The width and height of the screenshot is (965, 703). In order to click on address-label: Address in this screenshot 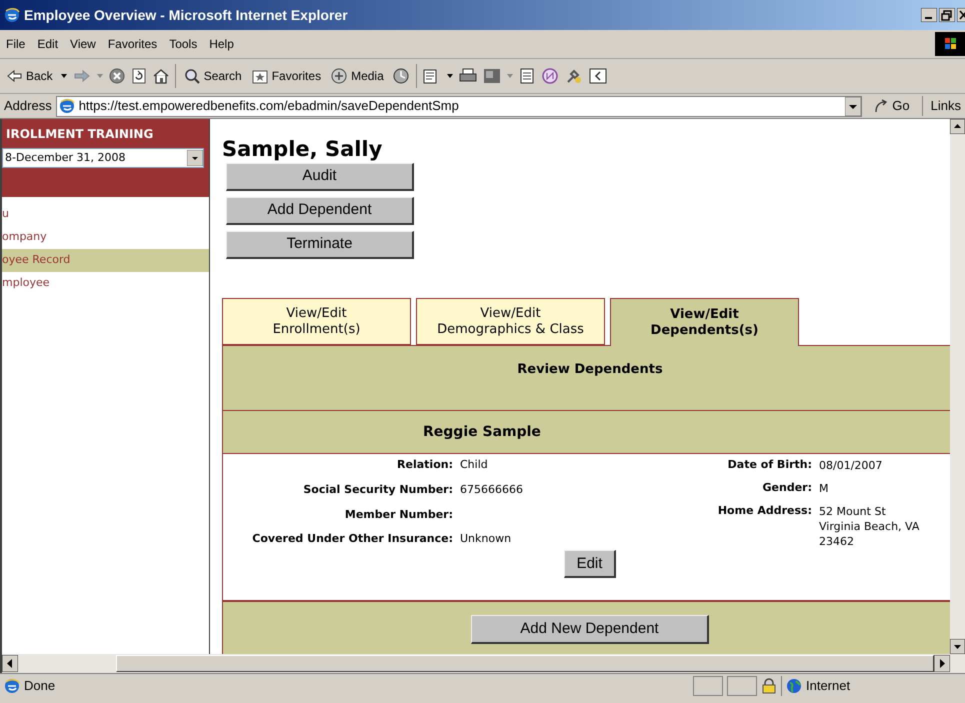, I will do `click(28, 106)`.